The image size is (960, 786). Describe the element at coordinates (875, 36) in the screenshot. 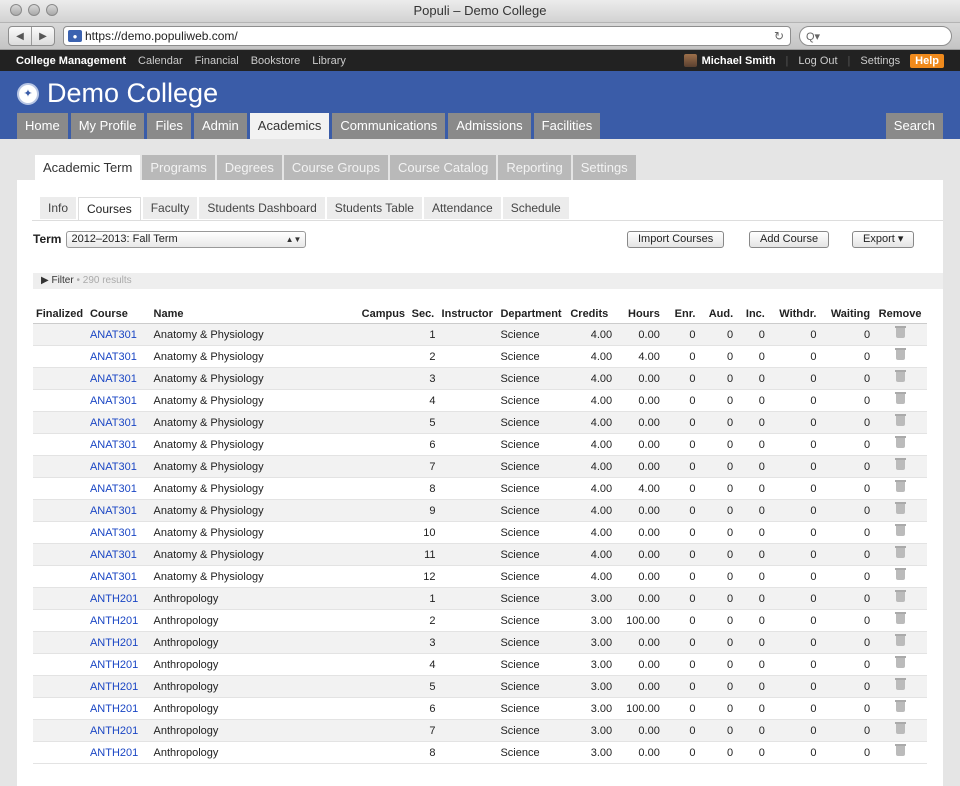

I see `browser-search-field: Q▾` at that location.